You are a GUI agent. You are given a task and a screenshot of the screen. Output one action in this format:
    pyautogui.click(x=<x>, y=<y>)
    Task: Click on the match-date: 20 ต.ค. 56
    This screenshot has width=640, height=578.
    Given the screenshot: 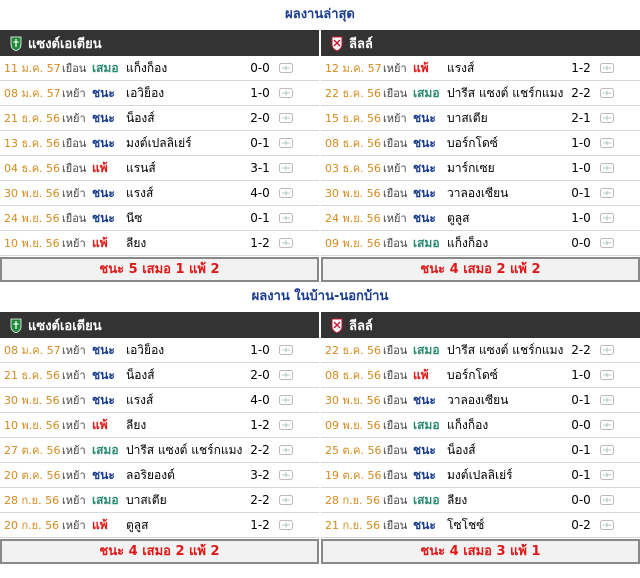 What is the action you would take?
    pyautogui.click(x=32, y=475)
    